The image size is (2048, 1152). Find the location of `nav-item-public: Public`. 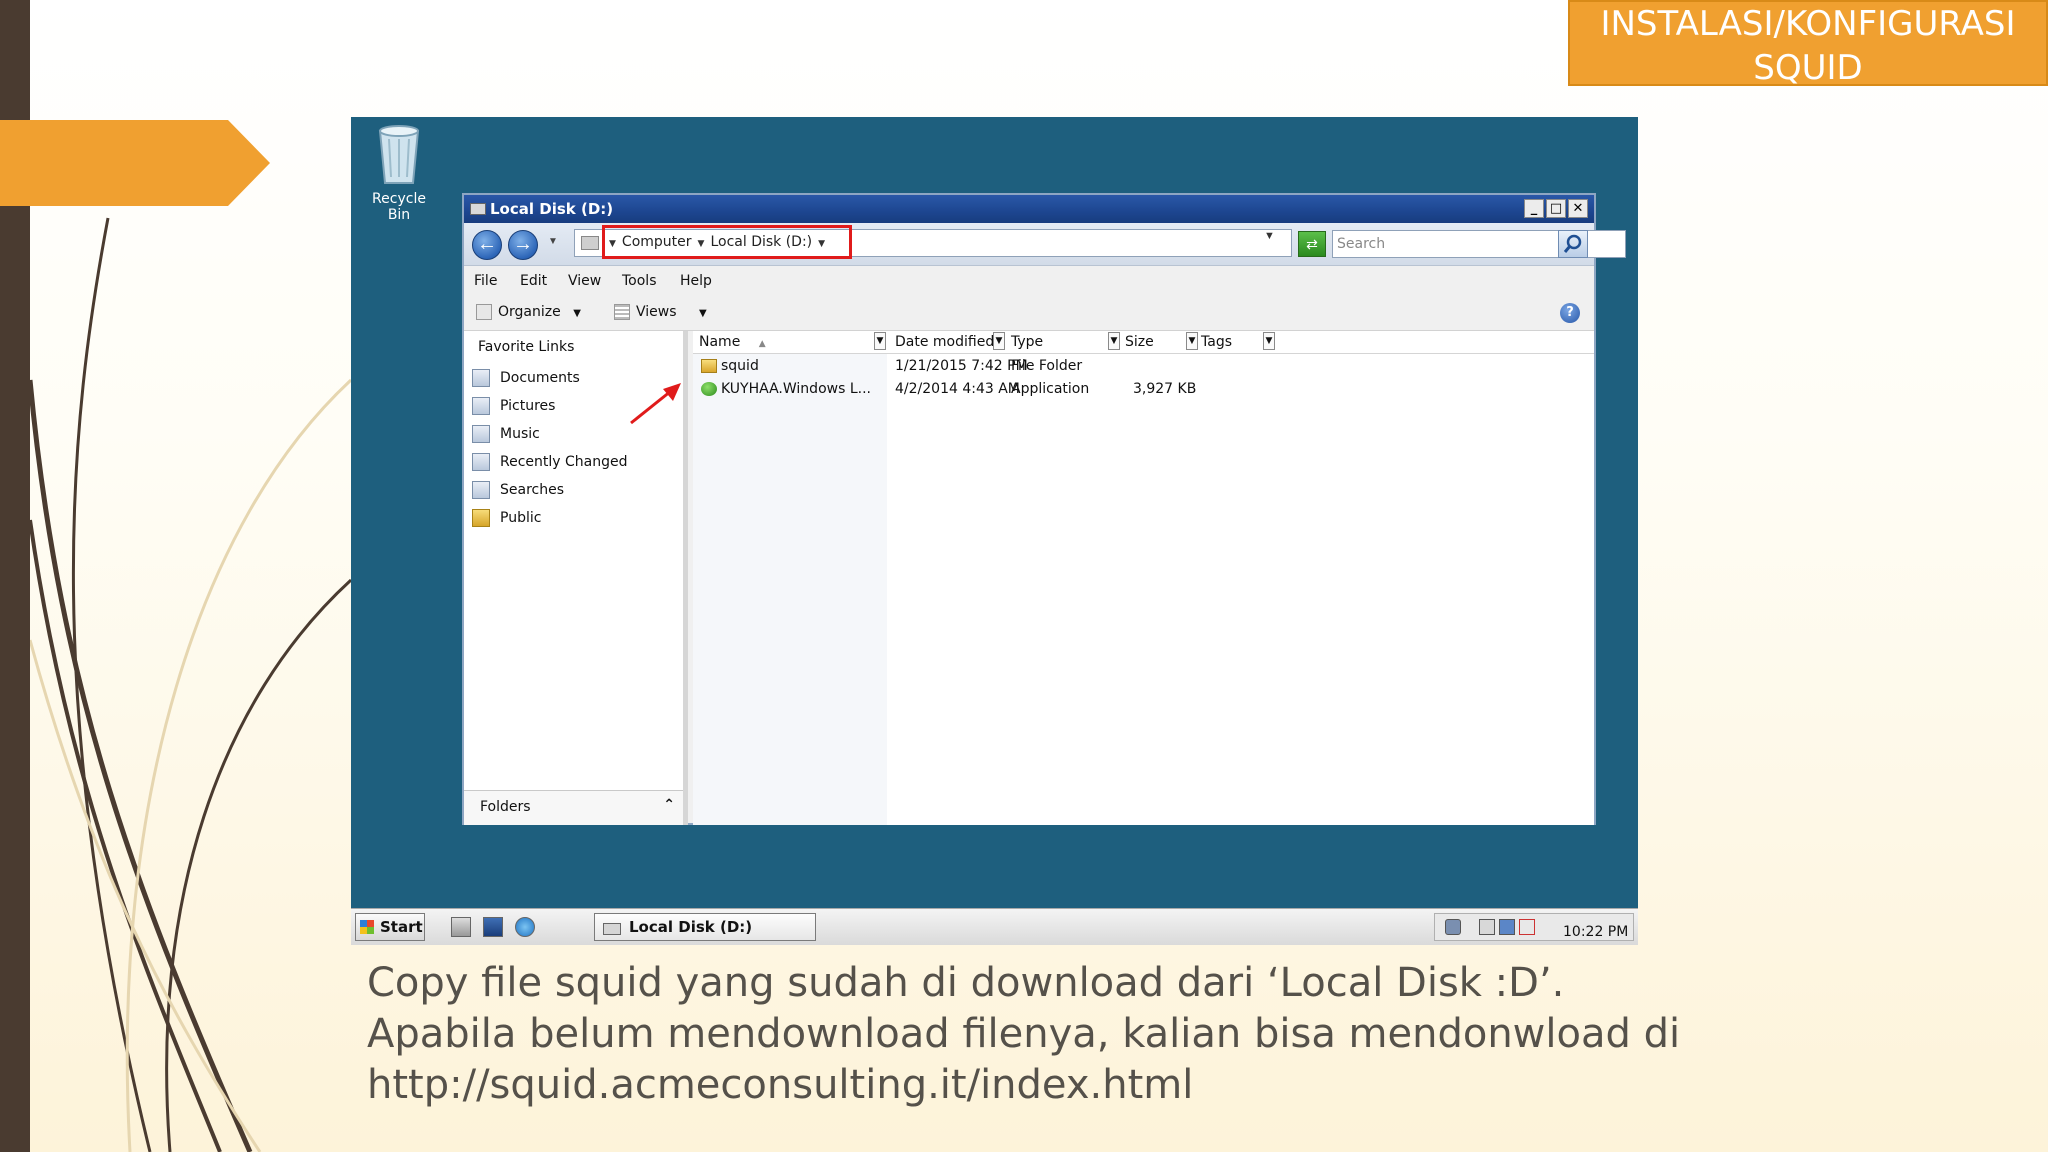

nav-item-public: Public is located at coordinates (506, 520).